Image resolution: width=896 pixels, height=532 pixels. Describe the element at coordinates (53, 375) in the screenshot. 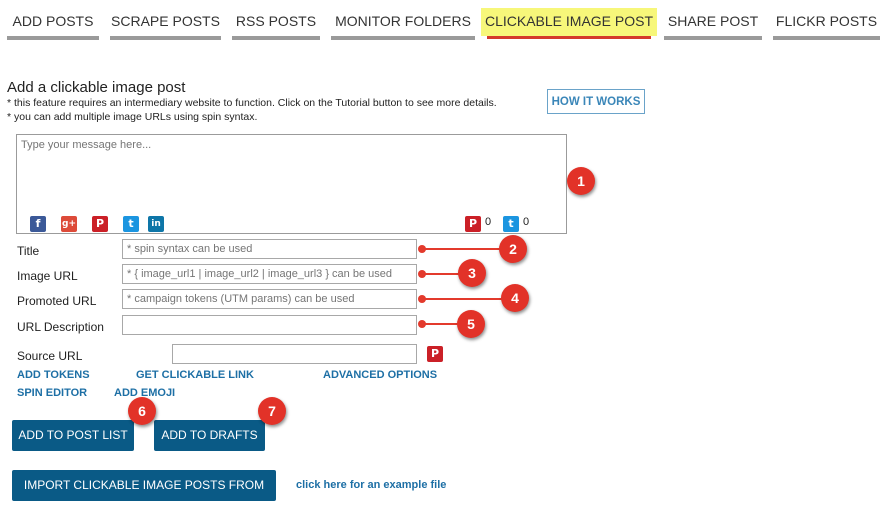

I see `add-tokens-link: ADD TOKENS` at that location.